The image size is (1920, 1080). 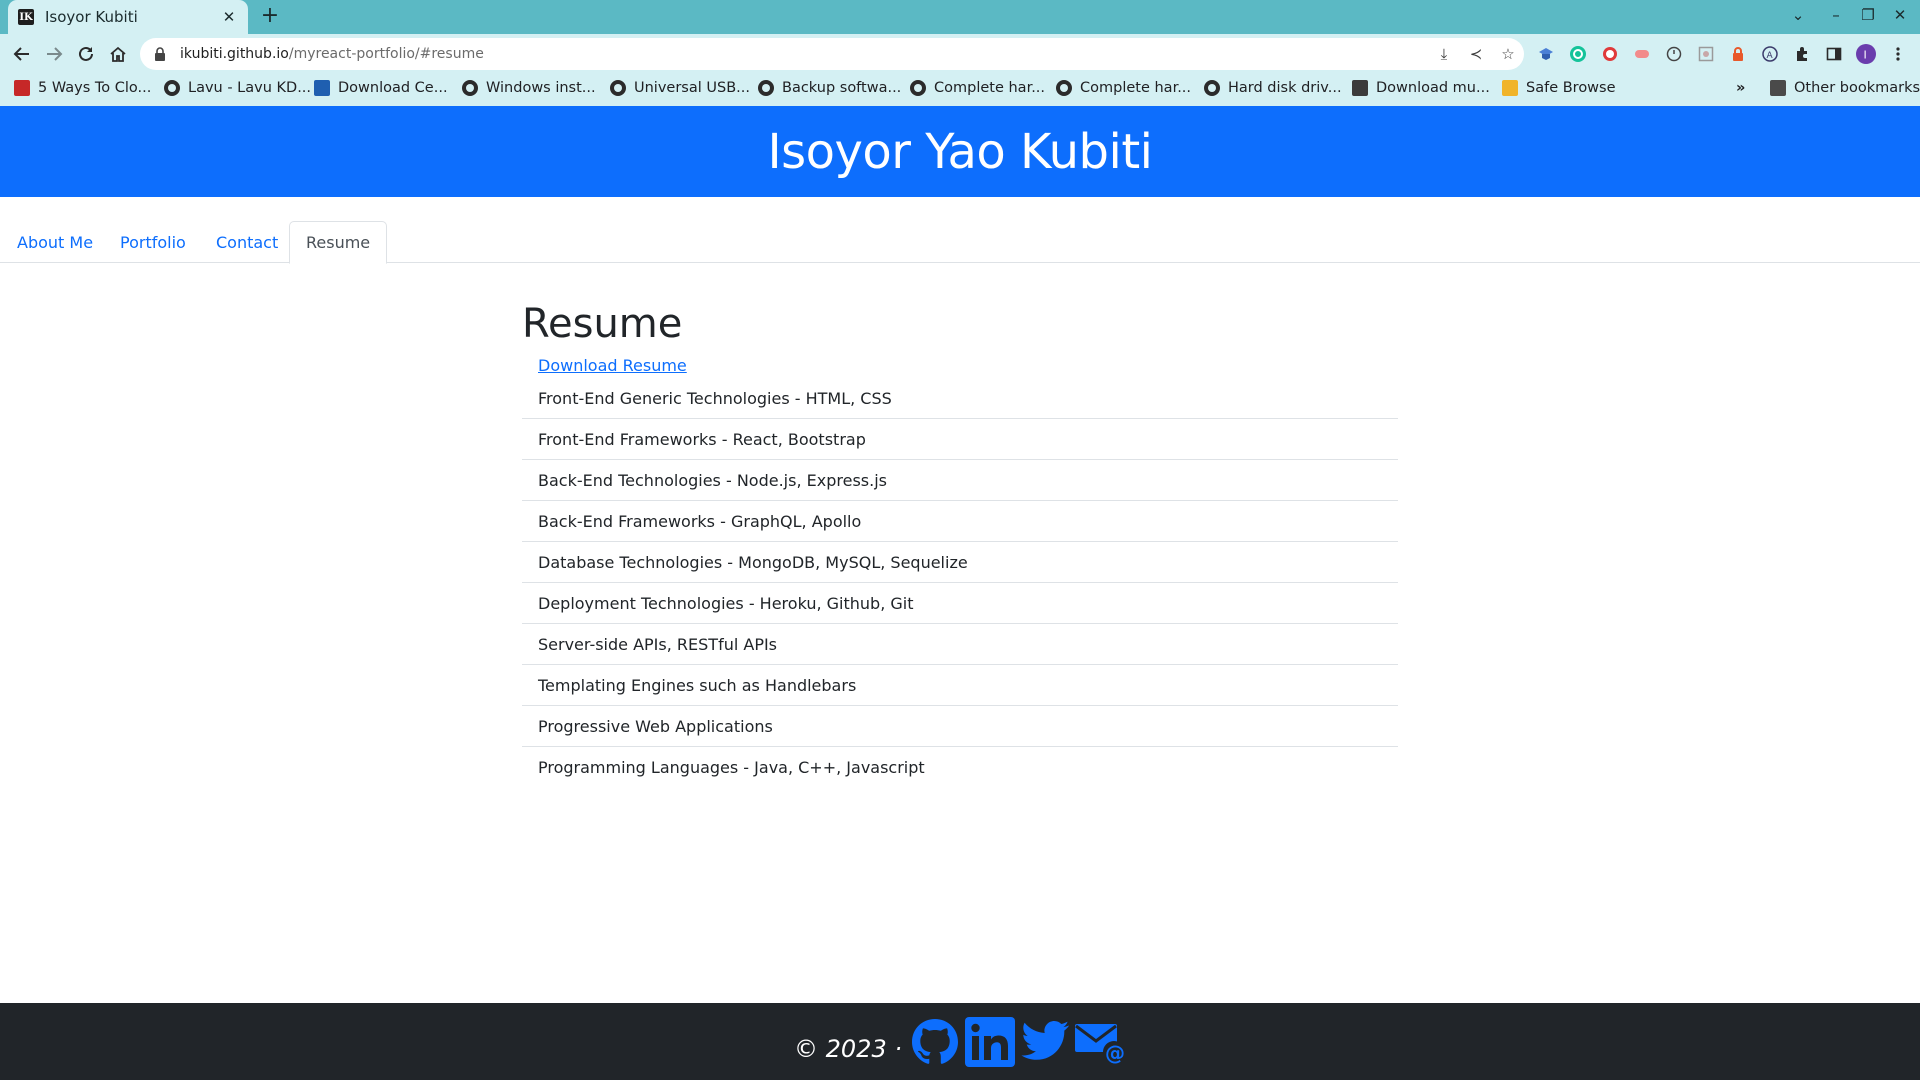 I want to click on record-extension-icon, so click(x=1642, y=54).